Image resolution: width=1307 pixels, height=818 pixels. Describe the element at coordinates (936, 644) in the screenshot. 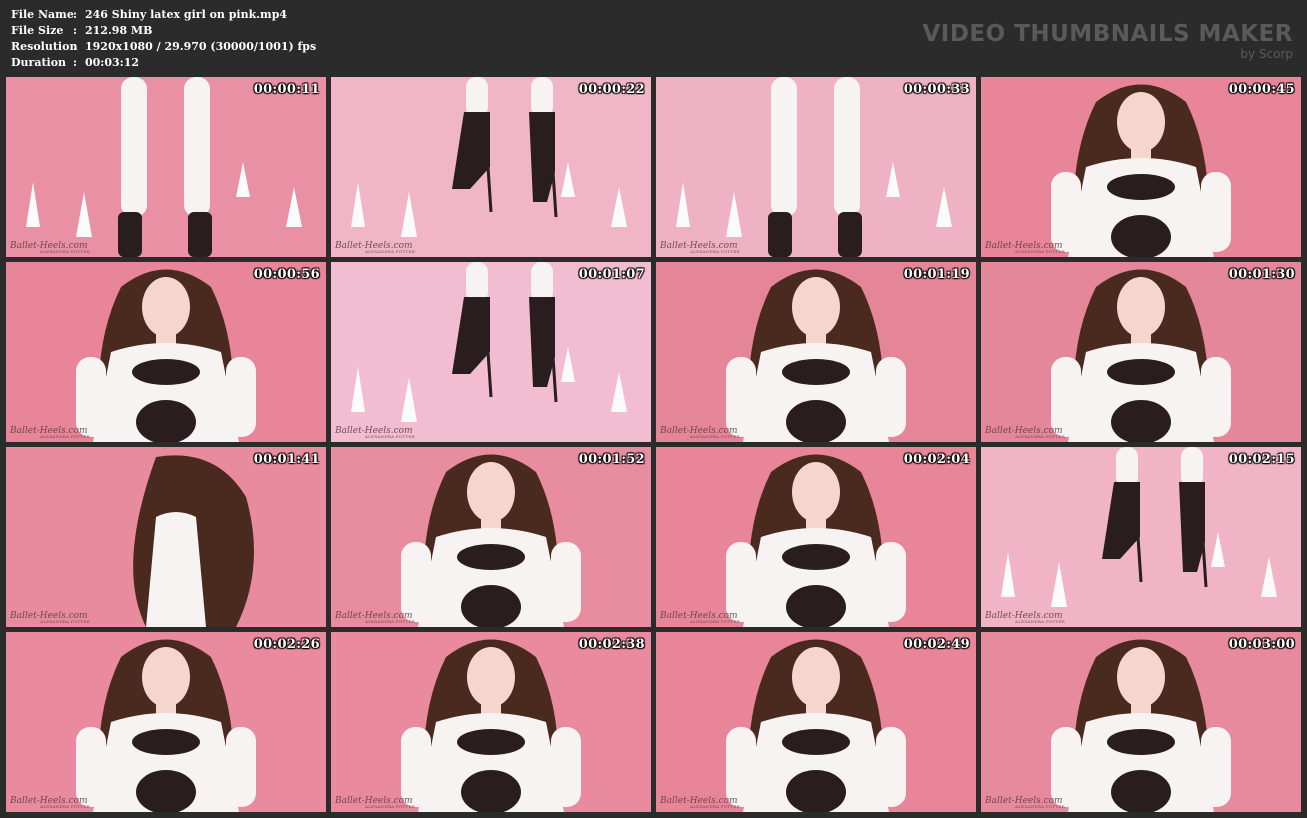

I see `thumbnail-timestamp: 00:02:49` at that location.